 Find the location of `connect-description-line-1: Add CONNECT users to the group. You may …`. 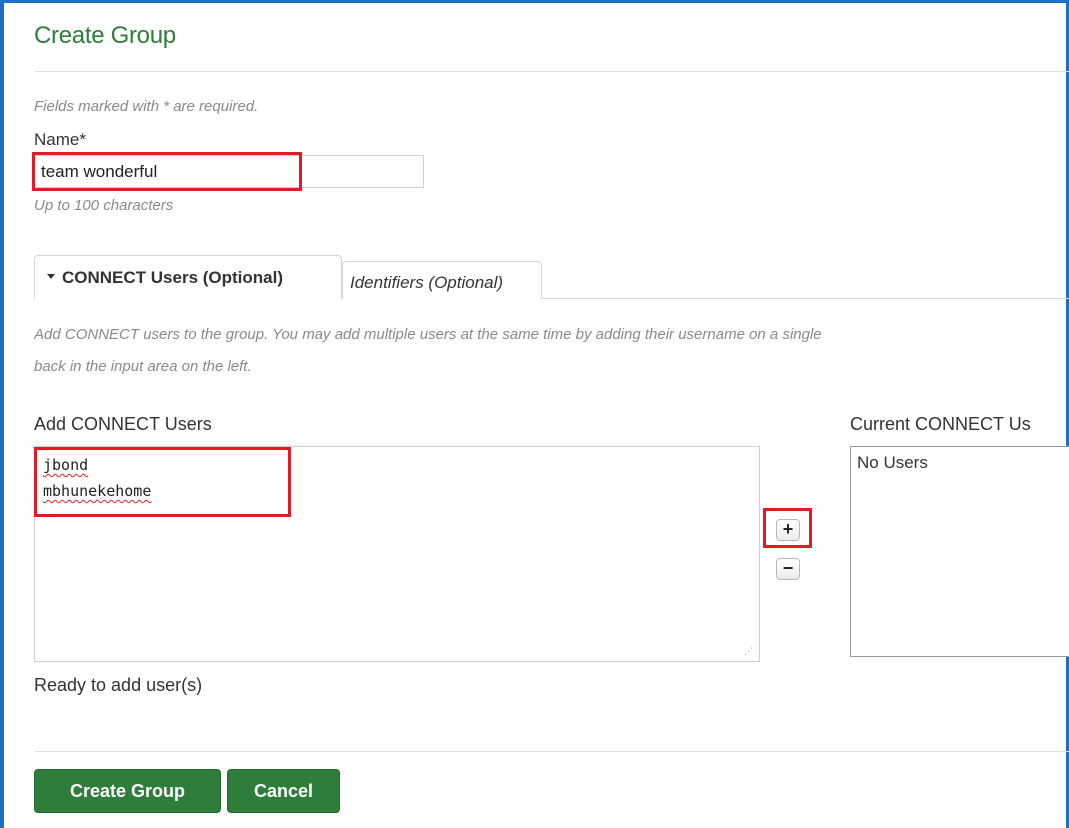

connect-description-line-1: Add CONNECT users to the group. You may … is located at coordinates (428, 334).